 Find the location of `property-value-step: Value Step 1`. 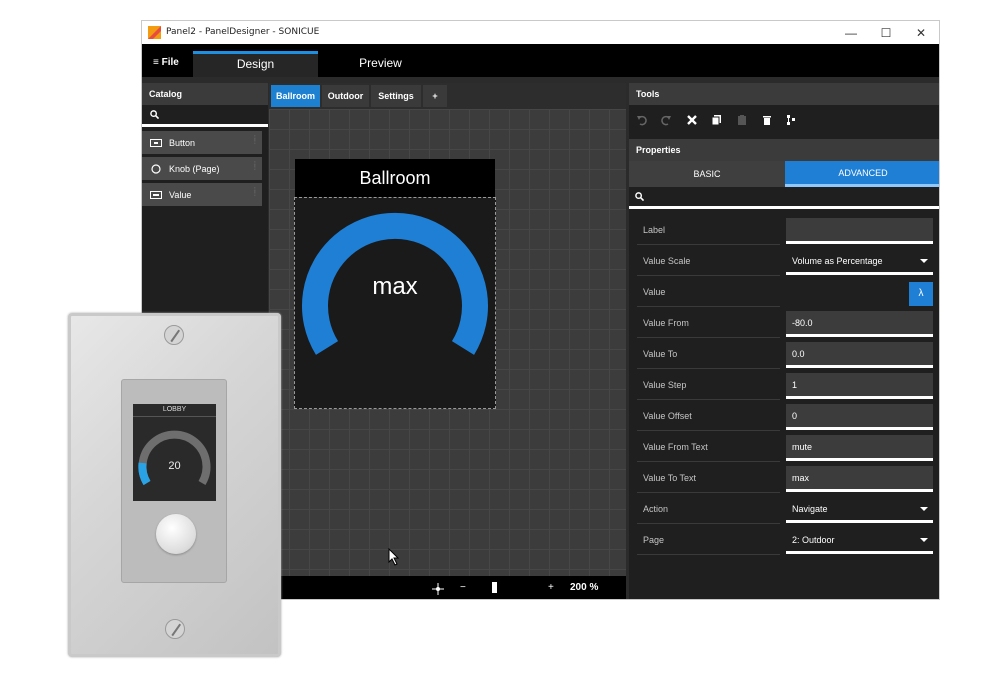

property-value-step: Value Step 1 is located at coordinates (784, 387).